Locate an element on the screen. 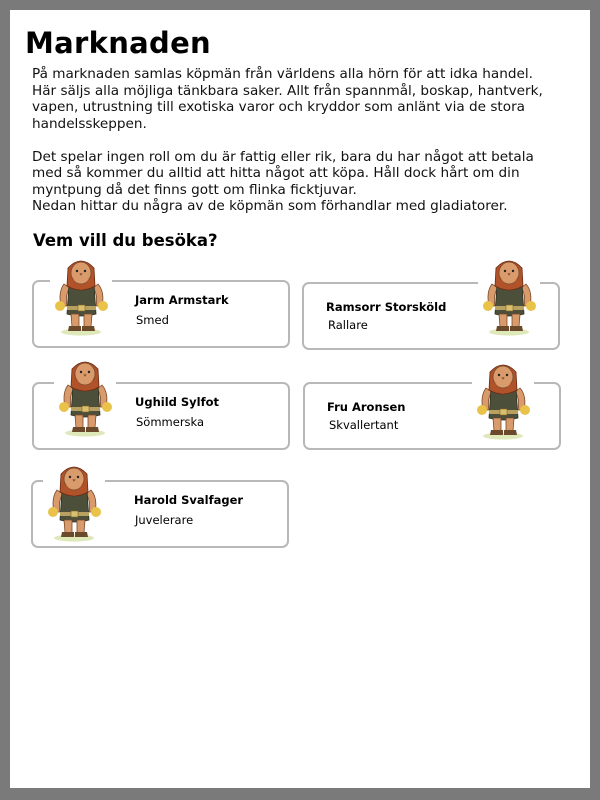 The image size is (600, 800). merchant-role: Skvallertant is located at coordinates (364, 425).